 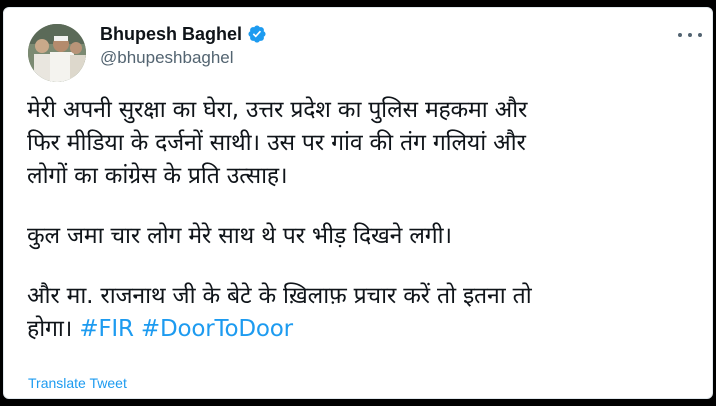 I want to click on avatar-photo, so click(x=57, y=53).